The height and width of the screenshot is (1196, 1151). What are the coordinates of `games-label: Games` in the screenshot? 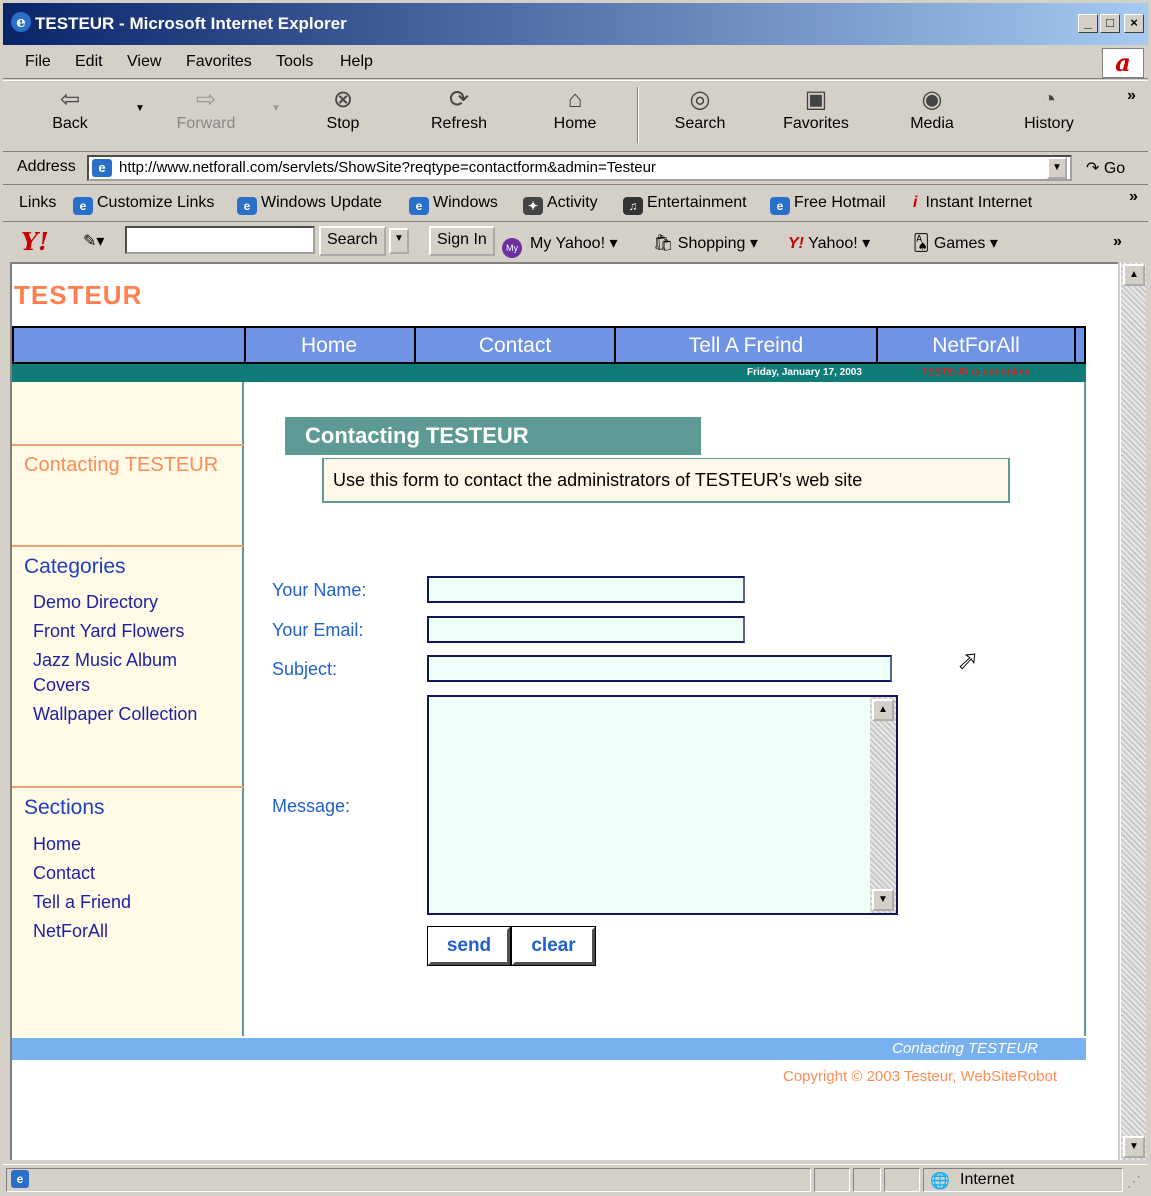 It's located at (959, 243).